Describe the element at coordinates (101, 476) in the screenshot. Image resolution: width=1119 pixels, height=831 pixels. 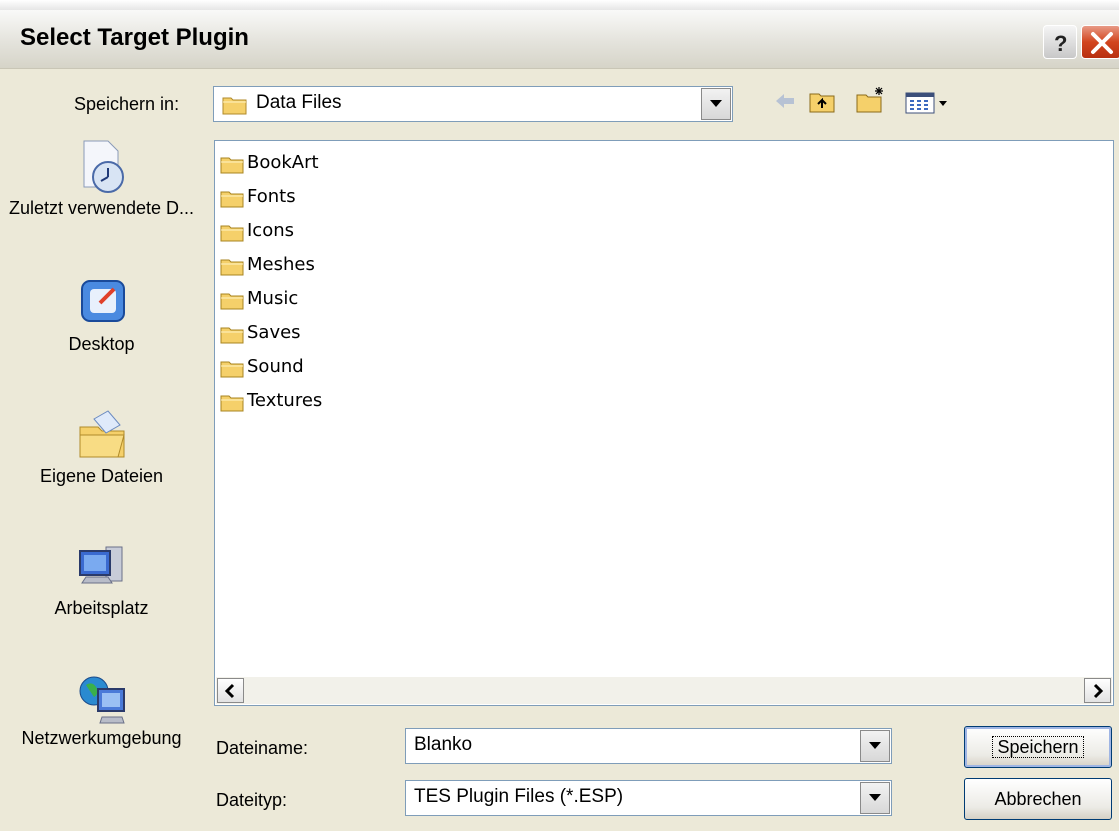
I see `place-my-documents-label: Eigene Dateien` at that location.